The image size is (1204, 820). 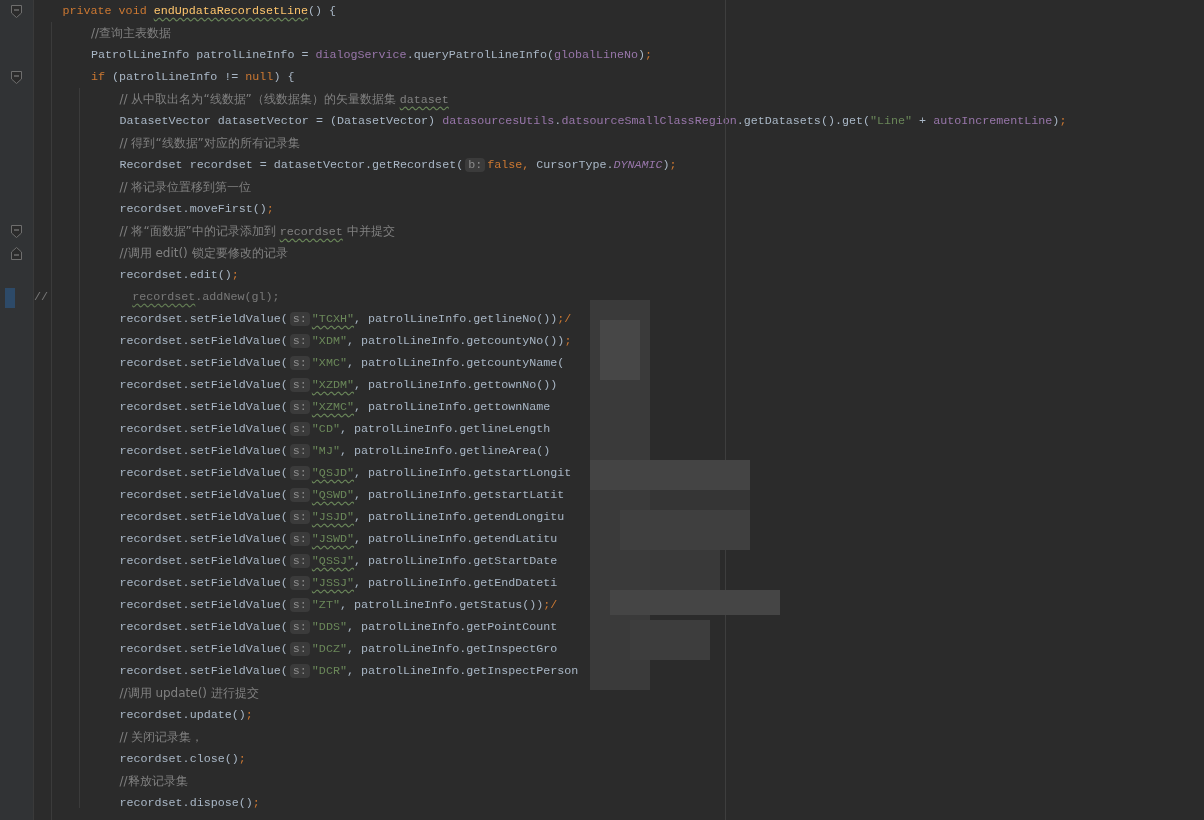 What do you see at coordinates (199, 11) in the screenshot?
I see `code-line: private void endUpdataRecordsetLine() {` at bounding box center [199, 11].